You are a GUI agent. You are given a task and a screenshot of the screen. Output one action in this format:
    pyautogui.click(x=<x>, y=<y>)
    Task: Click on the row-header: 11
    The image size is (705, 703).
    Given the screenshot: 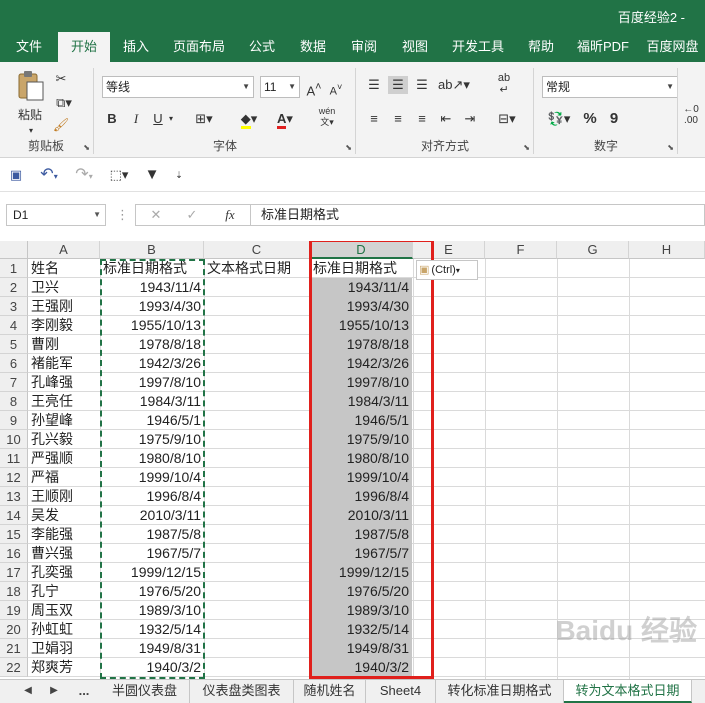 What is the action you would take?
    pyautogui.click(x=14, y=458)
    